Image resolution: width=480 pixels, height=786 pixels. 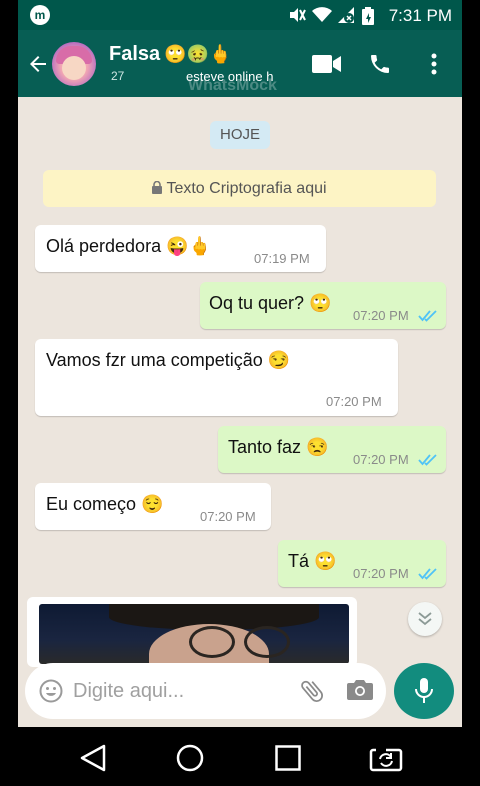 I want to click on message-text: Tanto faz 😒, so click(x=278, y=447).